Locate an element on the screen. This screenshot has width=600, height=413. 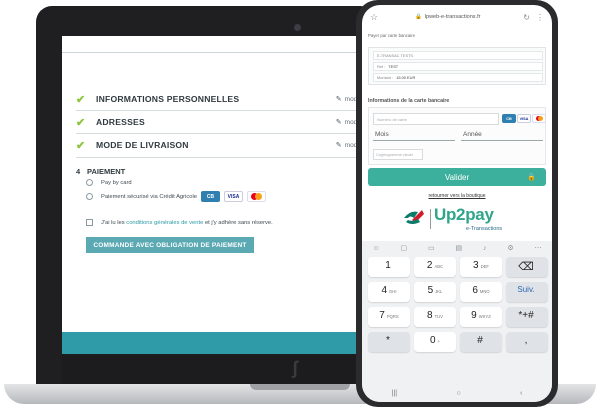
key-letters: GHI is located at coordinates (393, 291).